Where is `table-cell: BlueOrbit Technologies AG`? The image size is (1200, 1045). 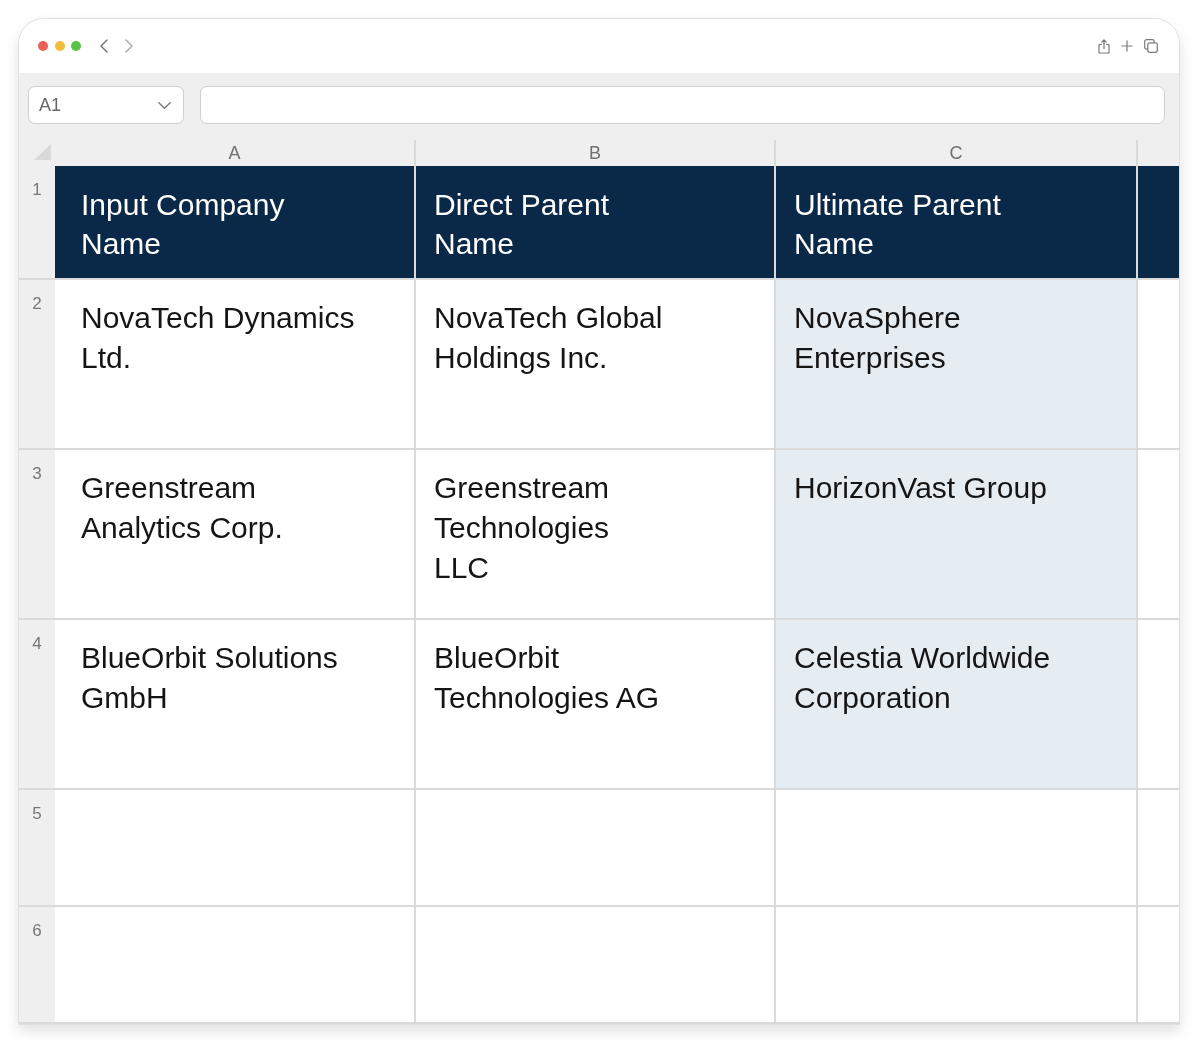 table-cell: BlueOrbit Technologies AG is located at coordinates (596, 705).